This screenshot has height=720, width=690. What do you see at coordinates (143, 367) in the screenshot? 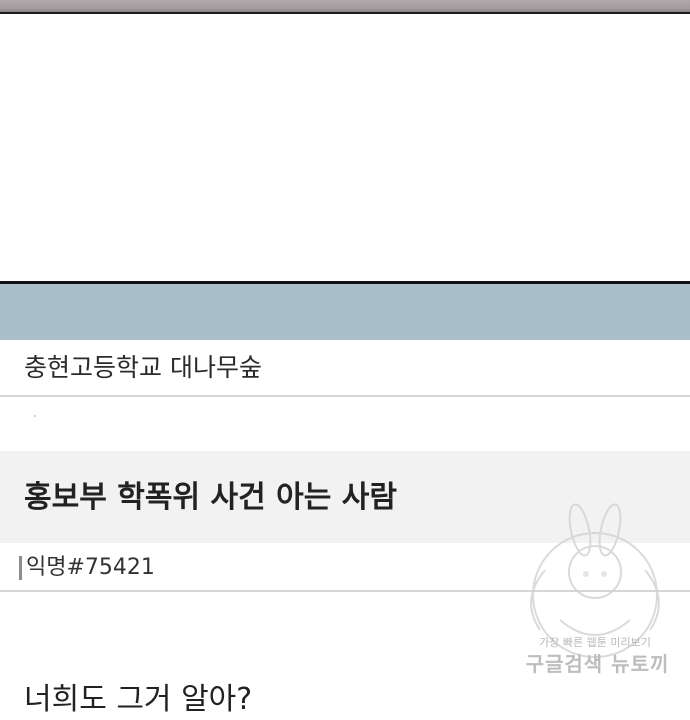
I see `board-name: 충현고등학교 대나무숲` at bounding box center [143, 367].